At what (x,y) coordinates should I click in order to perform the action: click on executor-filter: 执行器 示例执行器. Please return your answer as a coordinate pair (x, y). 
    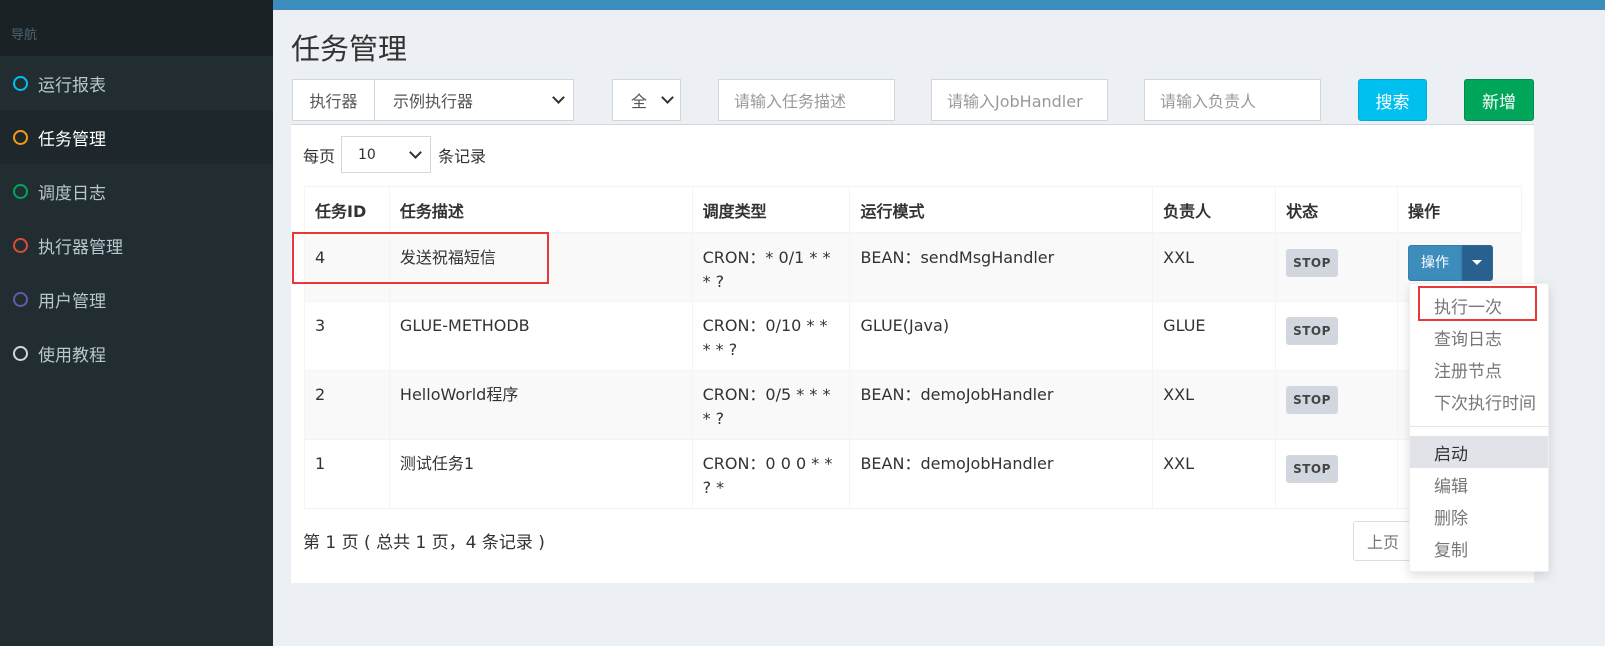
    Looking at the image, I should click on (433, 100).